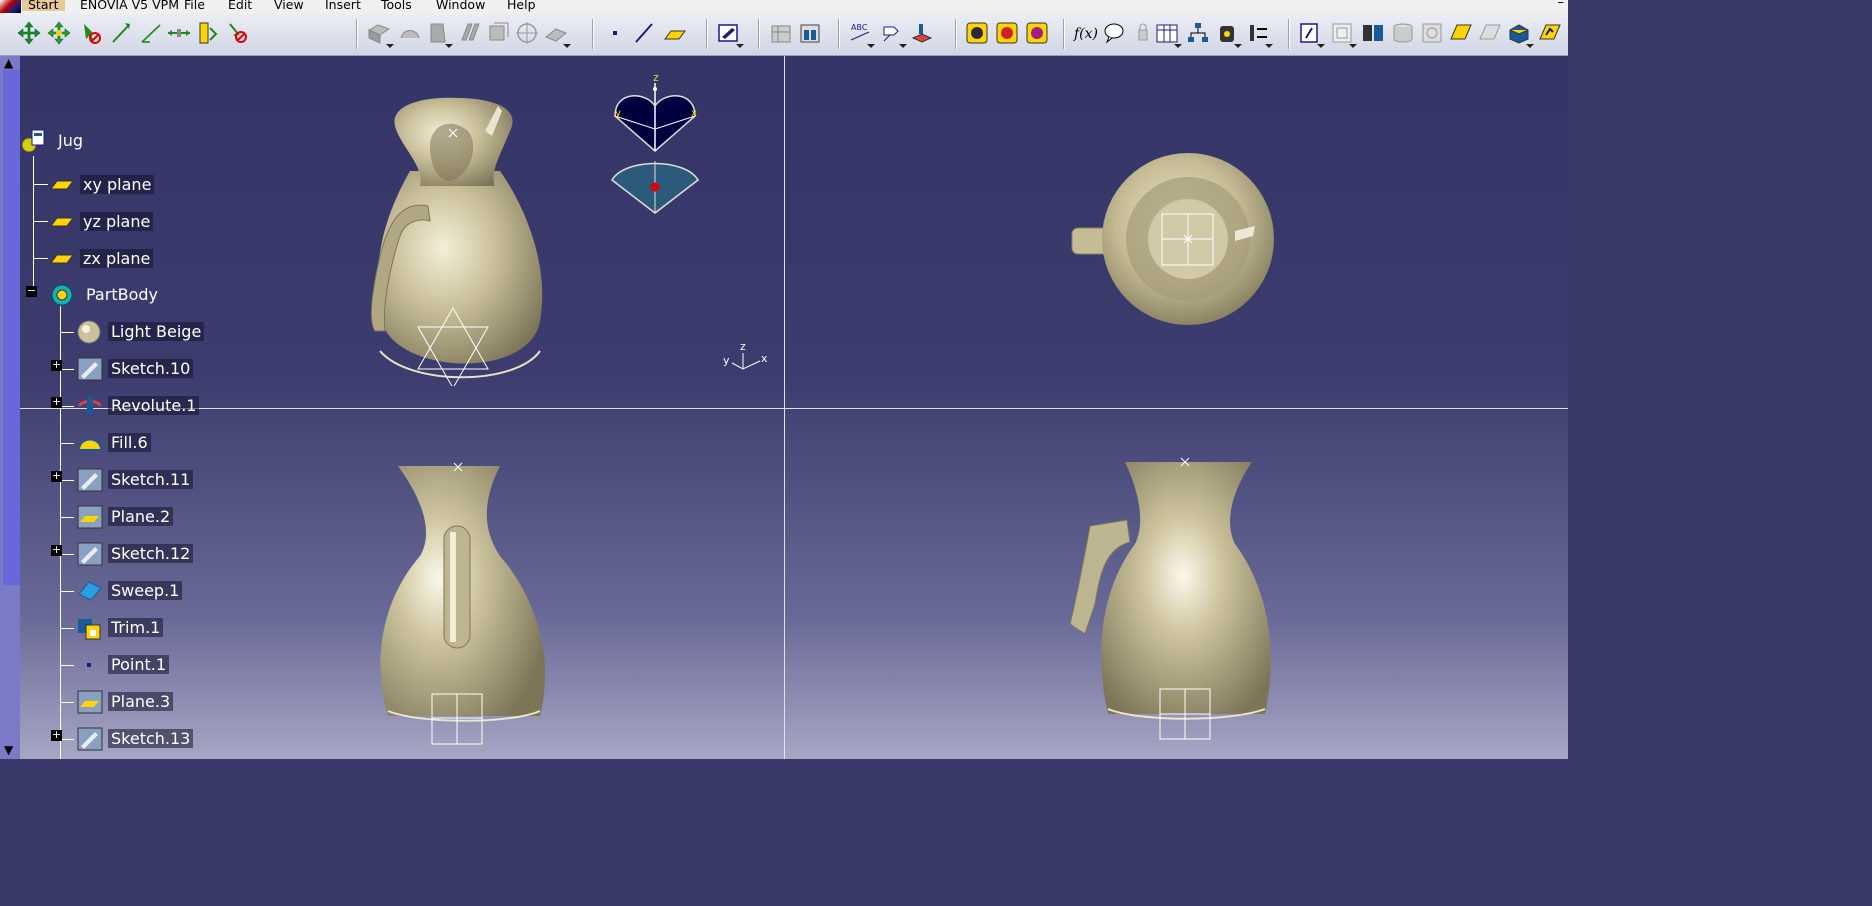  What do you see at coordinates (460, 267) in the screenshot?
I see `jug-body` at bounding box center [460, 267].